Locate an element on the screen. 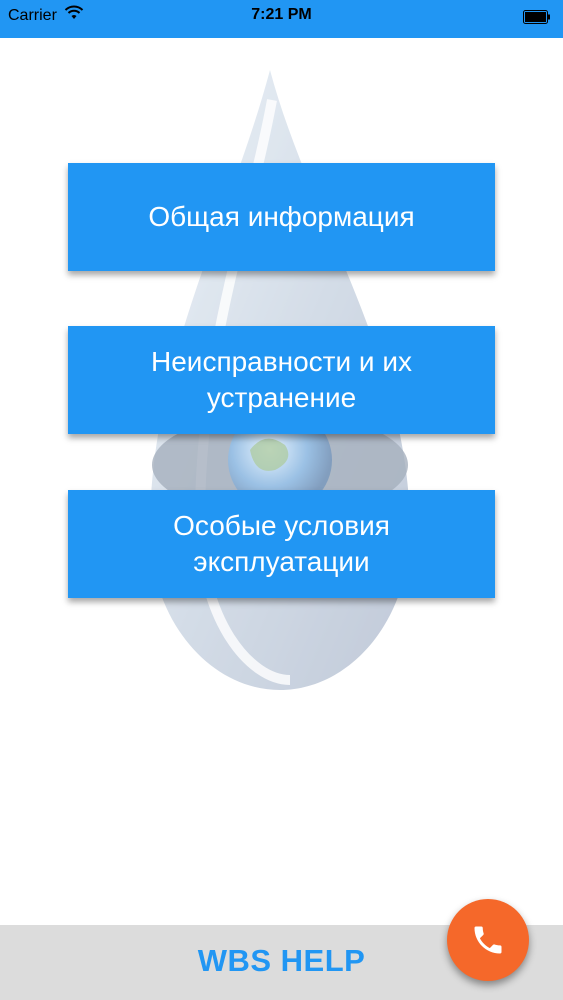 The height and width of the screenshot is (1000, 563). menu-item-general-info: Общая информация is located at coordinates (281, 217).